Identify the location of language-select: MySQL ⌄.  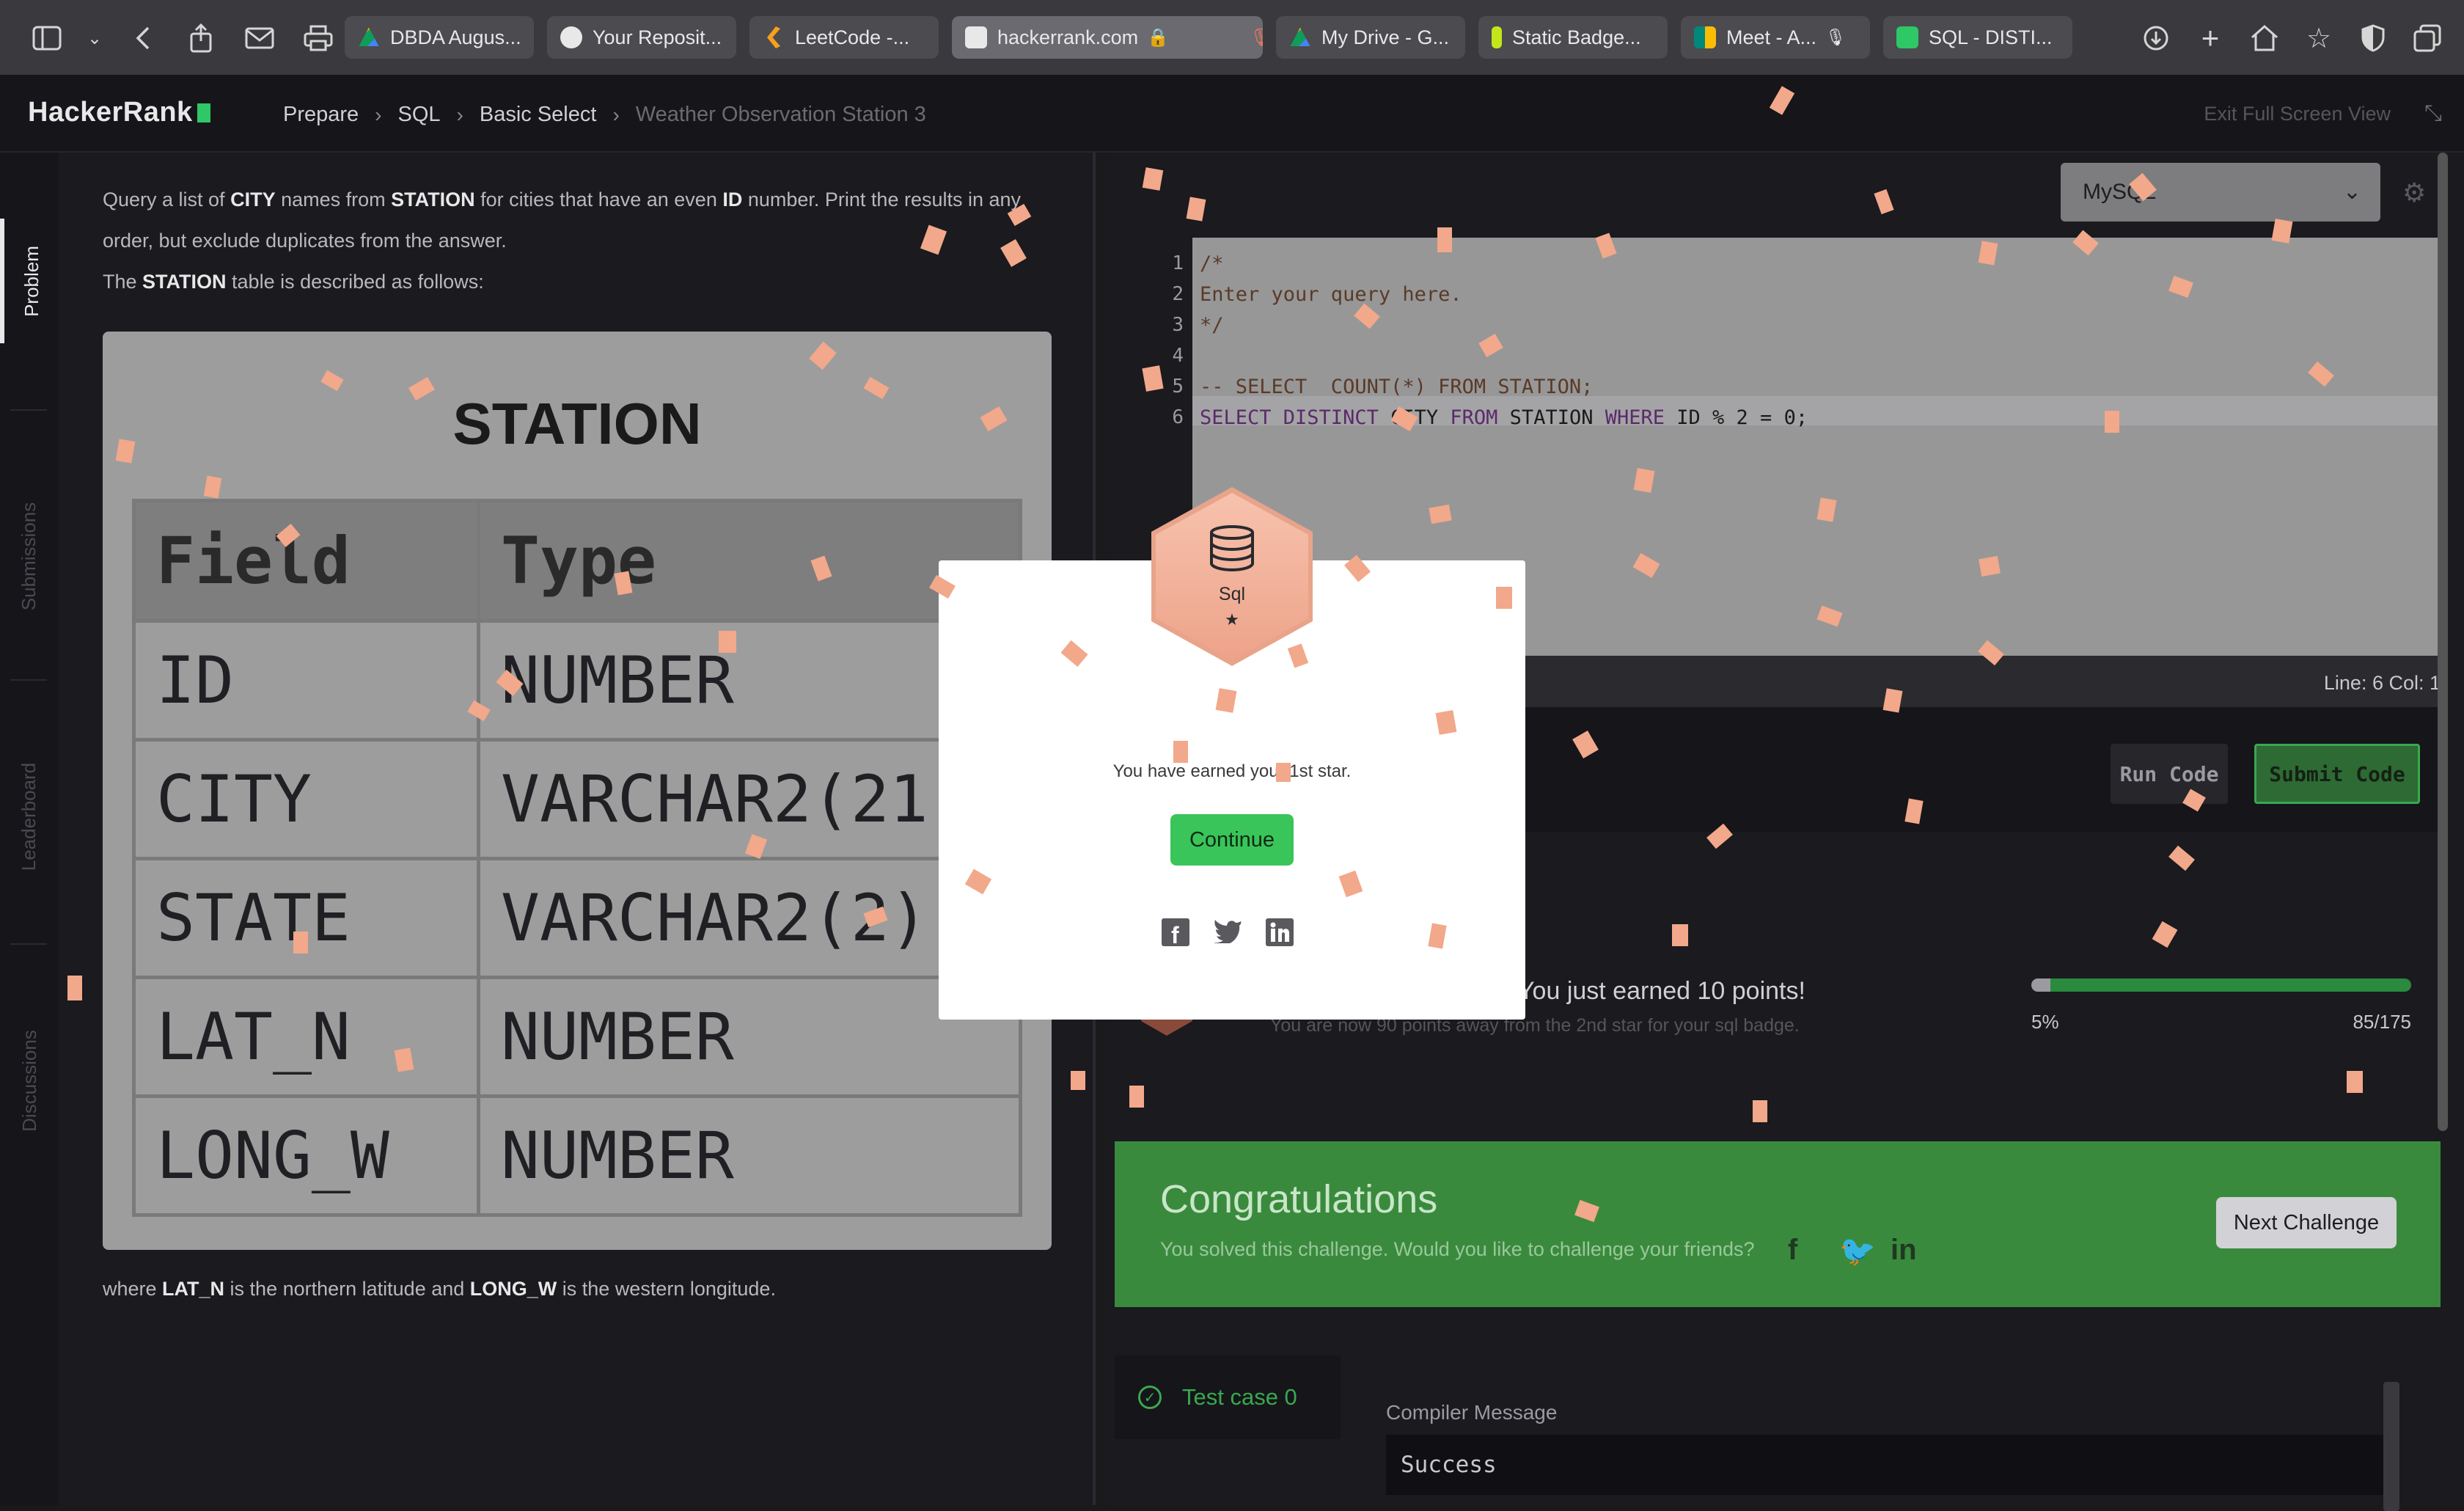
(2220, 192).